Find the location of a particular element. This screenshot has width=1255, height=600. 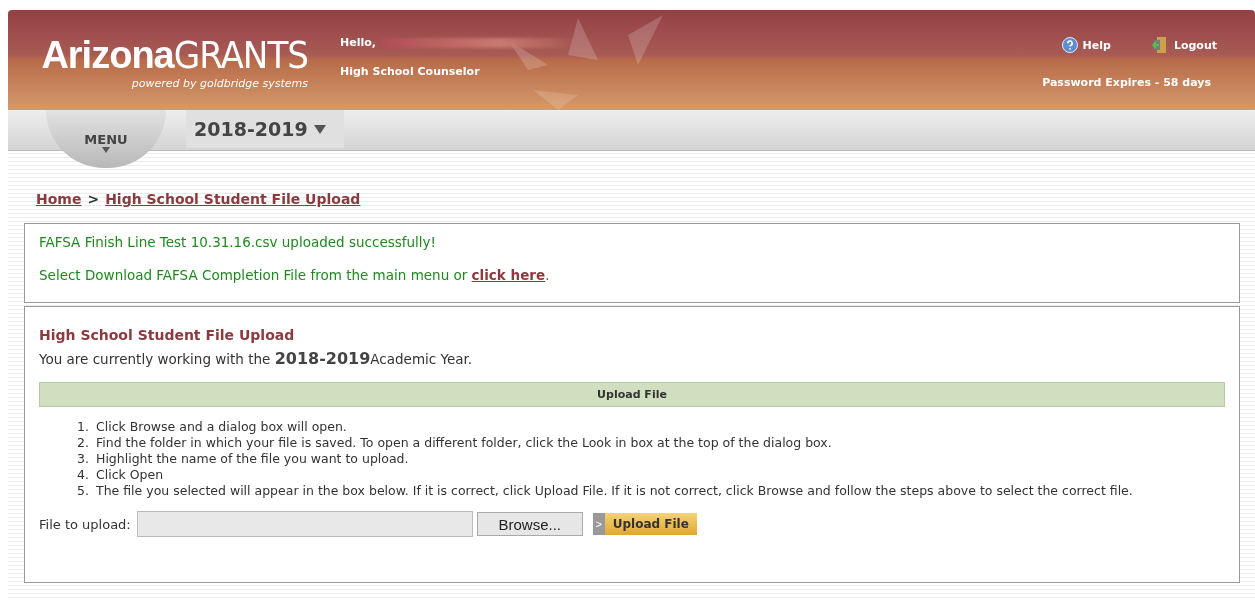

step-number: 3. is located at coordinates (82, 459).